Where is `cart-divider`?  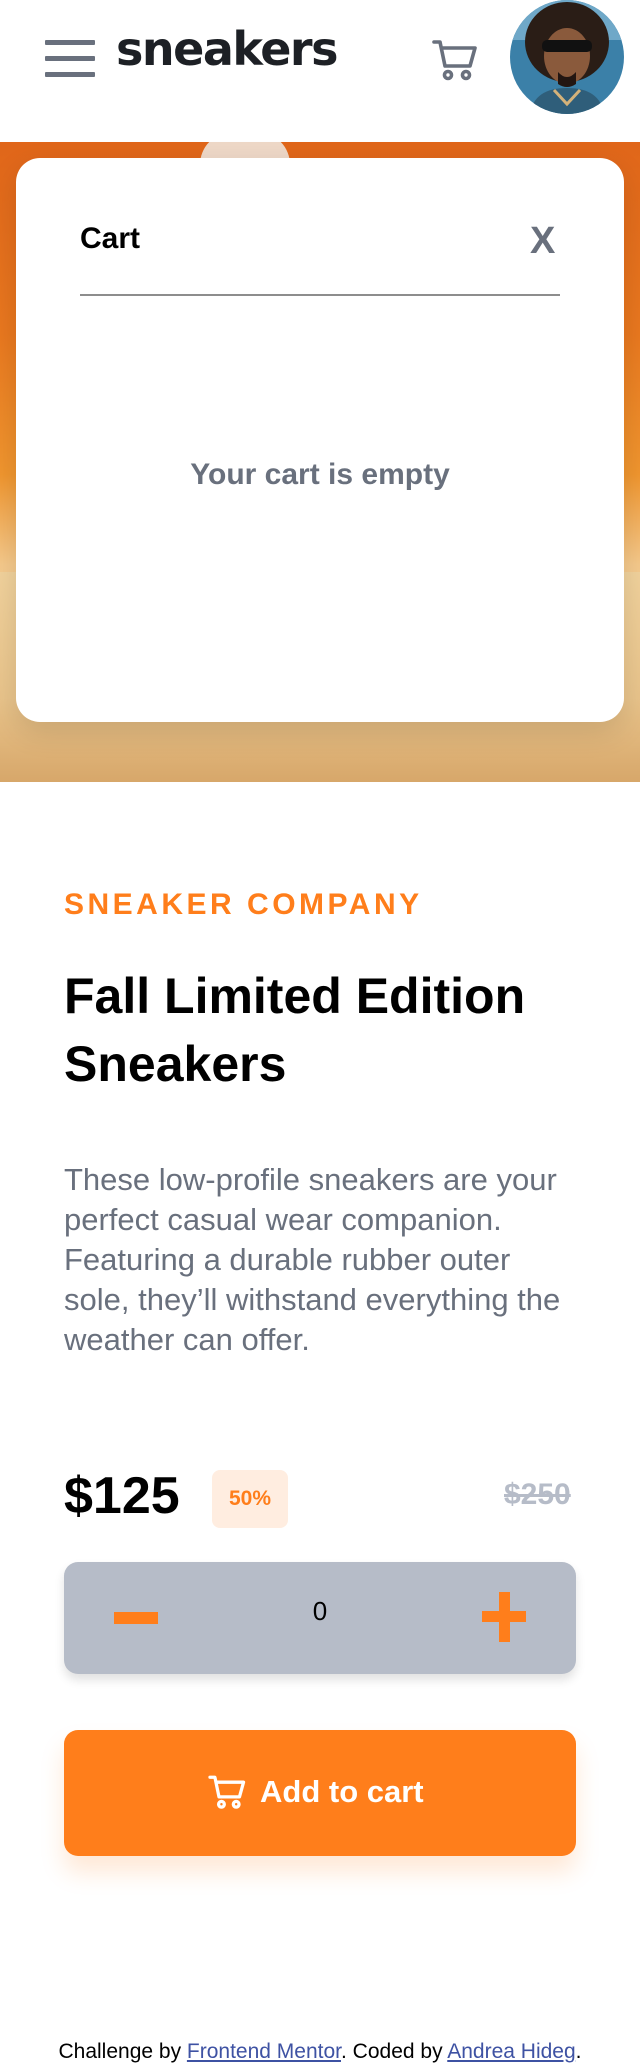
cart-divider is located at coordinates (320, 295).